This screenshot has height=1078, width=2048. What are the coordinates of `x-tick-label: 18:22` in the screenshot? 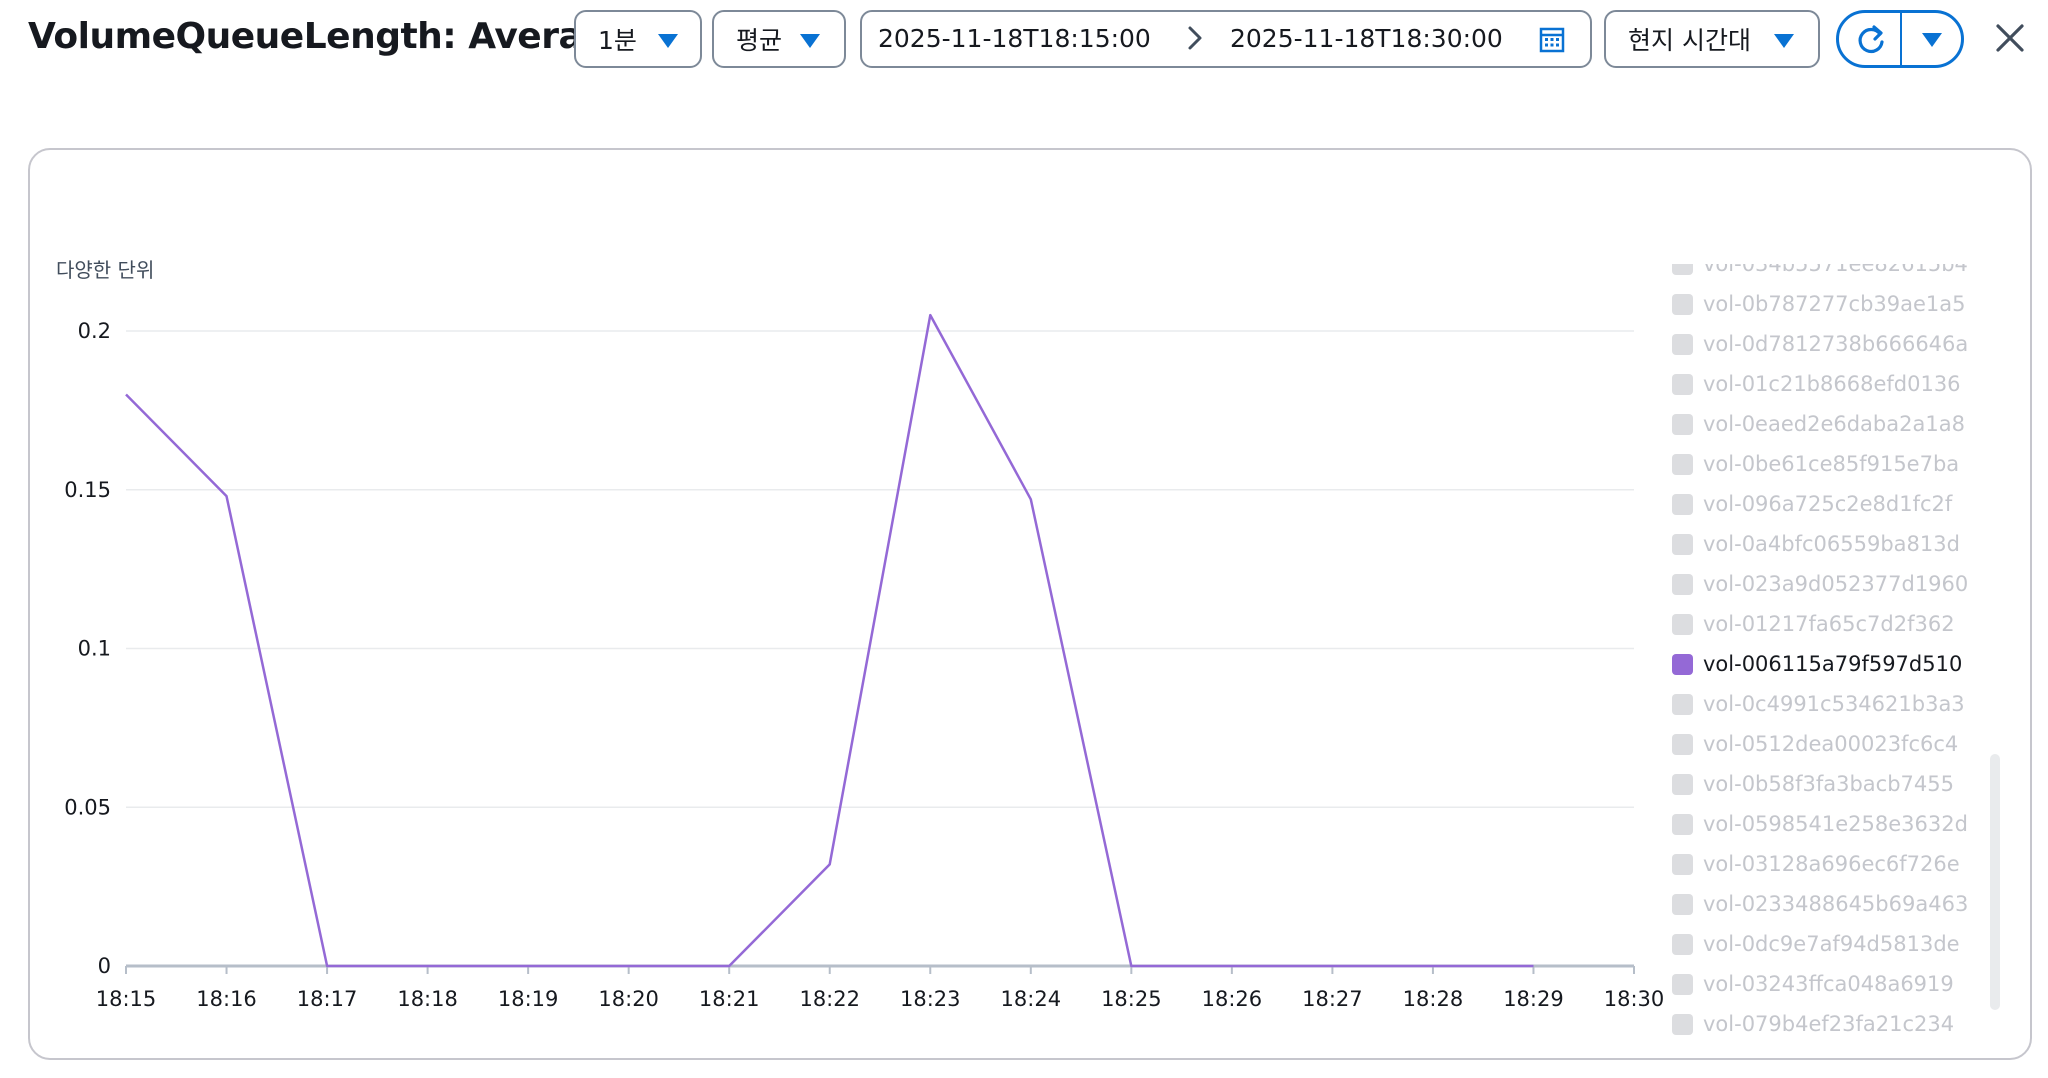 It's located at (829, 999).